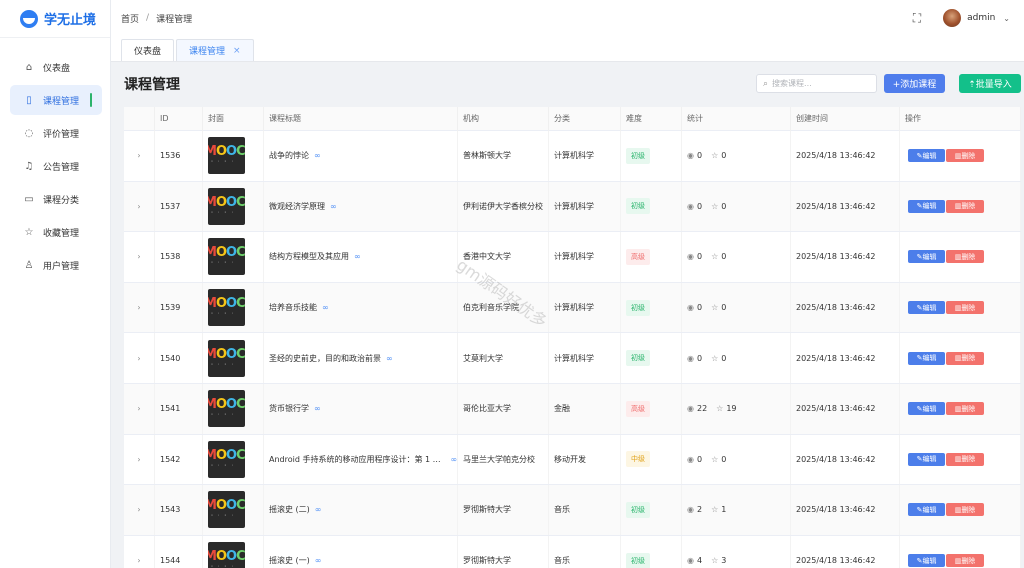 The width and height of the screenshot is (1024, 568). What do you see at coordinates (699, 358) in the screenshot?
I see `view-count: 0` at bounding box center [699, 358].